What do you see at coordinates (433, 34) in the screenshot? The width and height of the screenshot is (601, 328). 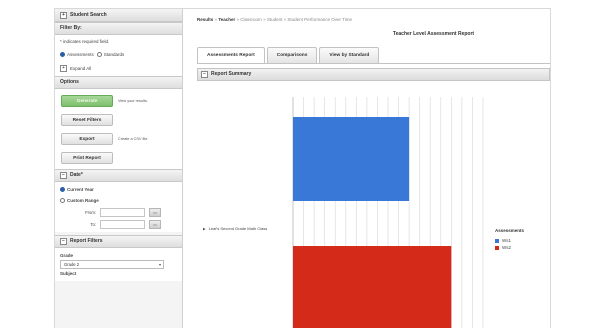 I see `page-title: Teacher Level Assessment Report` at bounding box center [433, 34].